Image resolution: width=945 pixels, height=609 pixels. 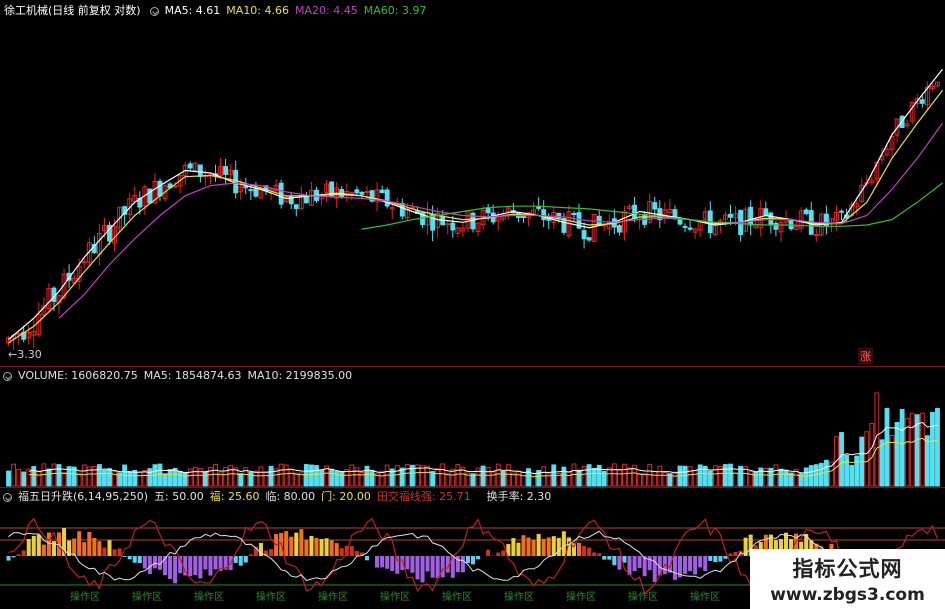 What do you see at coordinates (847, 569) in the screenshot?
I see `watermark-title: 指标公式网` at bounding box center [847, 569].